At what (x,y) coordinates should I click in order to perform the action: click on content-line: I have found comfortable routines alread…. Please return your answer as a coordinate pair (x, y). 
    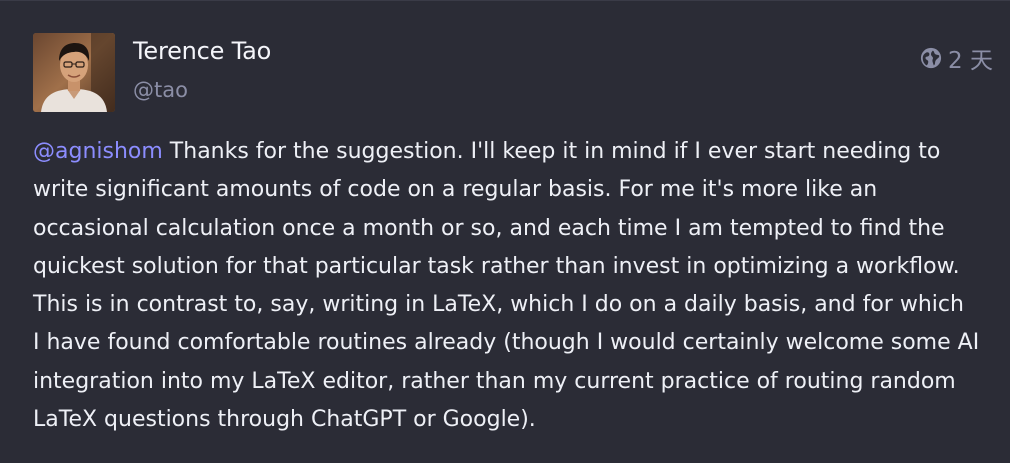
    Looking at the image, I should click on (506, 343).